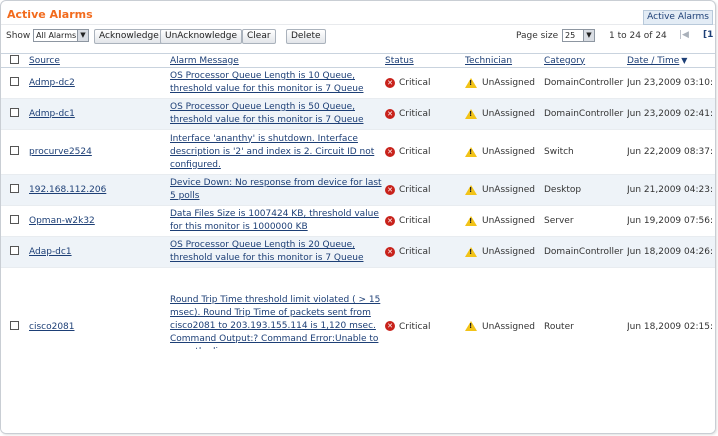 The image size is (718, 436). Describe the element at coordinates (670, 252) in the screenshot. I see `datetime-text: Jun 18,2009 04:26:` at that location.